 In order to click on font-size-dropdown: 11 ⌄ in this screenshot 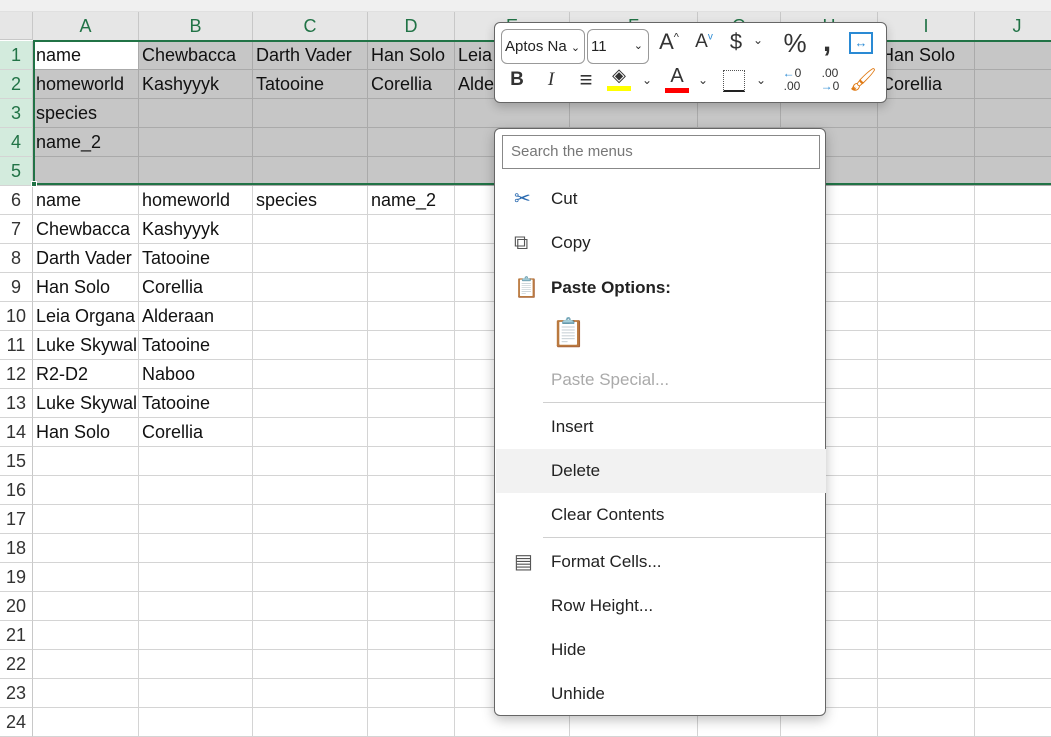, I will do `click(618, 46)`.